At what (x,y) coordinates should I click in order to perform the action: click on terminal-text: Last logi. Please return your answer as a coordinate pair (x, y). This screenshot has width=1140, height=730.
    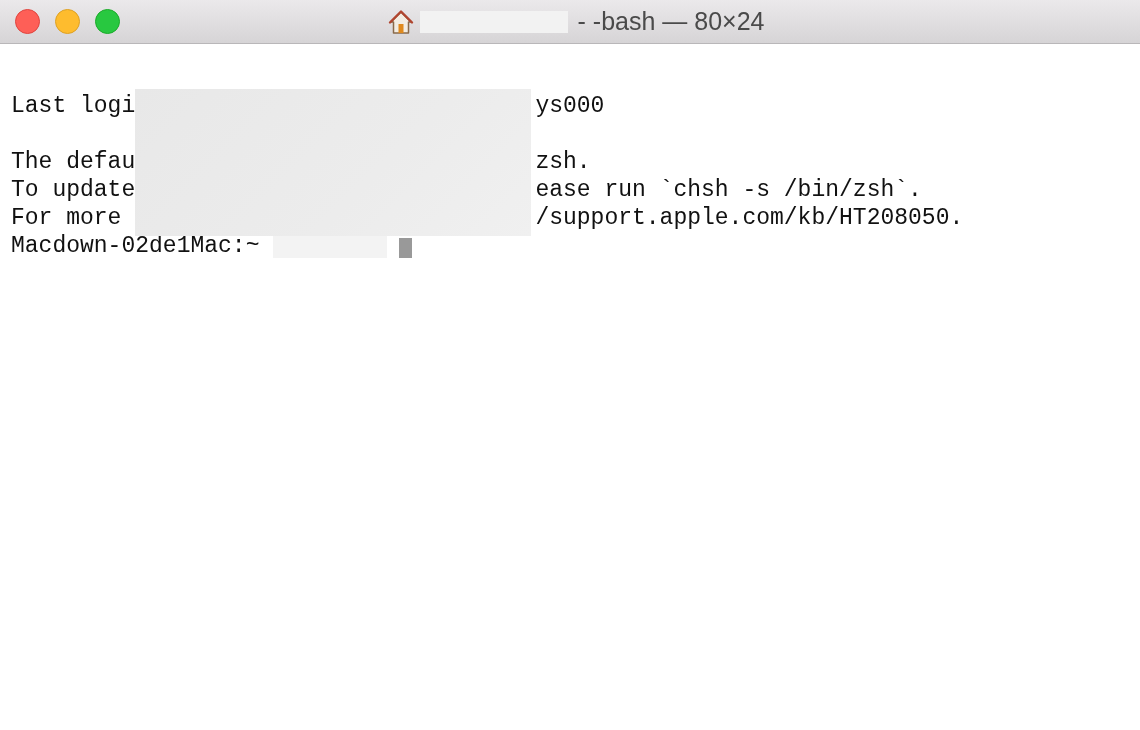
    Looking at the image, I should click on (73, 106).